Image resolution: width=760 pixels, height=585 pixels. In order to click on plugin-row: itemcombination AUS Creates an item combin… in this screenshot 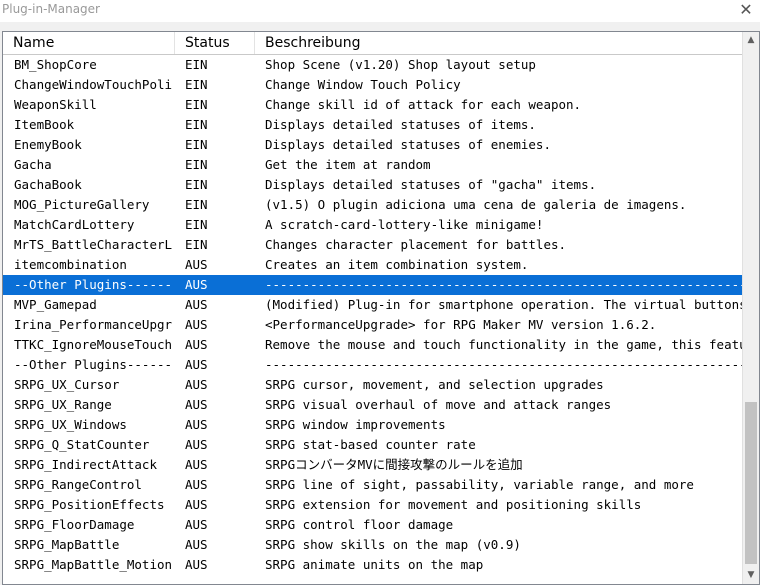, I will do `click(374, 265)`.